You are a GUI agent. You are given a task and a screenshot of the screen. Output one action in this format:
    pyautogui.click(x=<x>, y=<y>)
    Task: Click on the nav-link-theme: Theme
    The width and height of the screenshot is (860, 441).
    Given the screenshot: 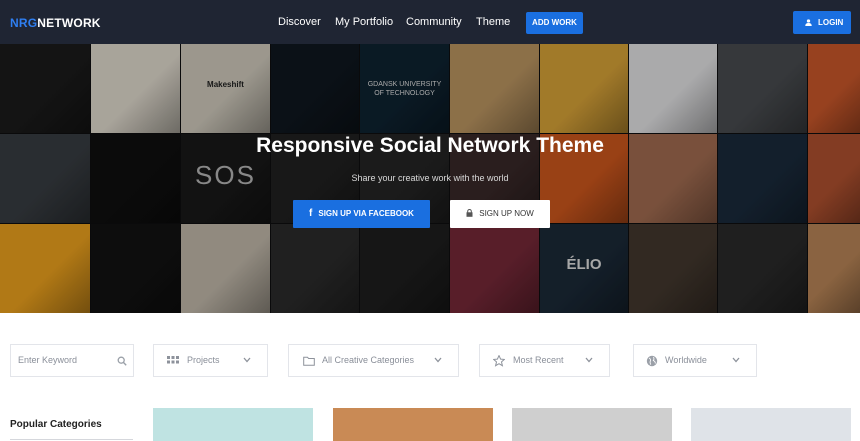 What is the action you would take?
    pyautogui.click(x=493, y=22)
    